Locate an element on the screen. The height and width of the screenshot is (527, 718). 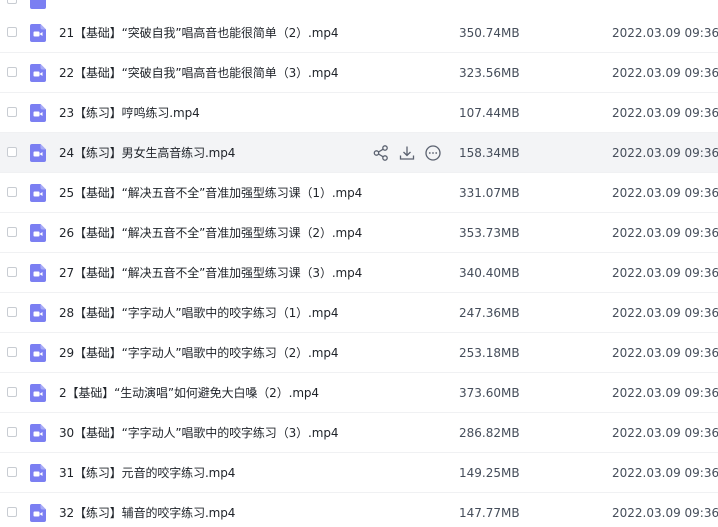
file-name: 27【基础】“解决五音不全”音准加强型练习课（3）.mp4 is located at coordinates (210, 273).